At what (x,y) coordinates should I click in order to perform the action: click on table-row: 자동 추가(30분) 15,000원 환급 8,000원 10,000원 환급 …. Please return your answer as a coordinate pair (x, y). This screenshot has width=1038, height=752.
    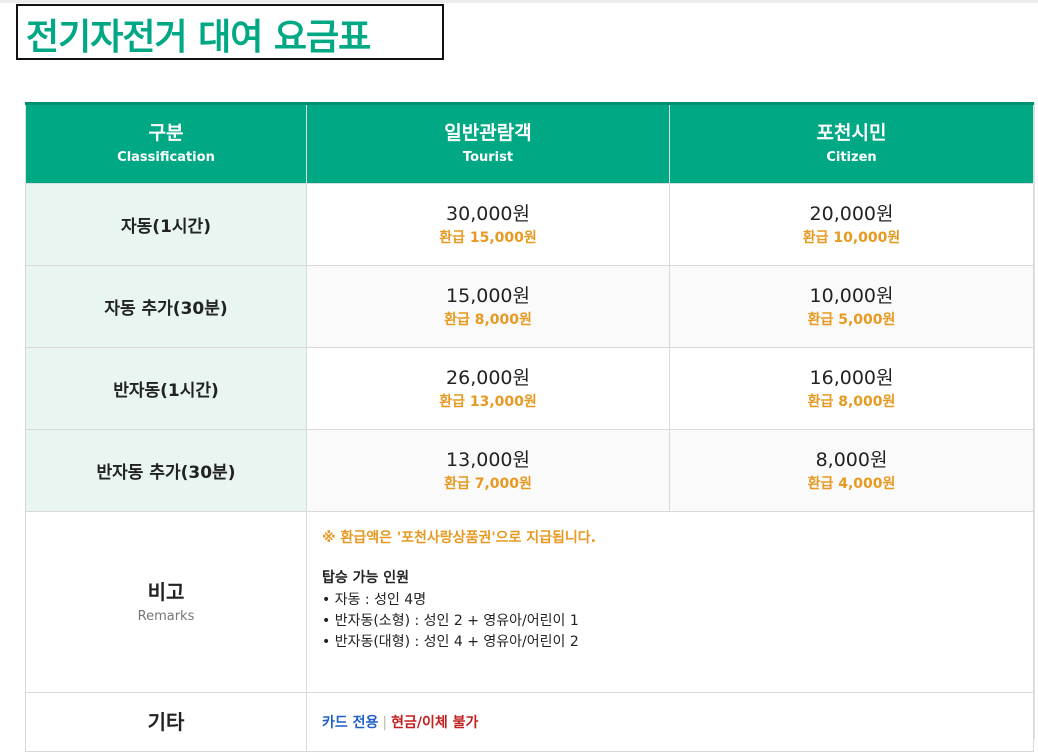
    Looking at the image, I should click on (529, 306).